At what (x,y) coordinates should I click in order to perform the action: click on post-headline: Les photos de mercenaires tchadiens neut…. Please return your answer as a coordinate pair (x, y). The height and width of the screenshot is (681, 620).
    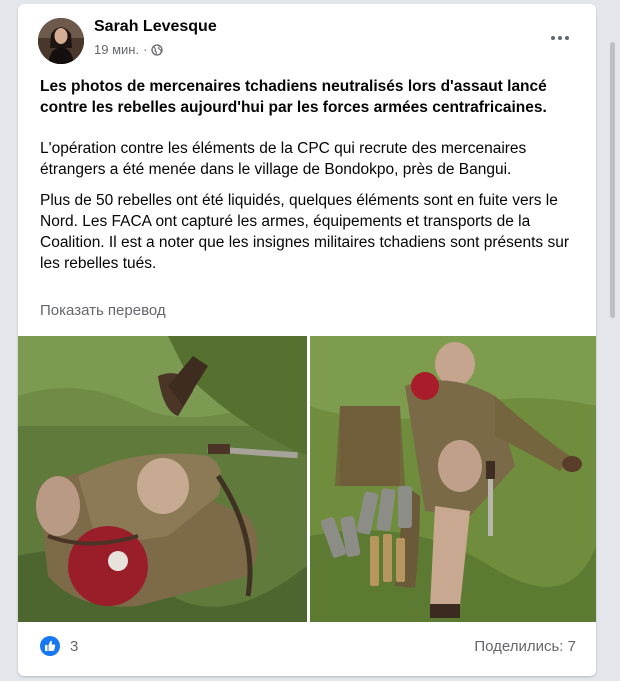
    Looking at the image, I should click on (293, 97).